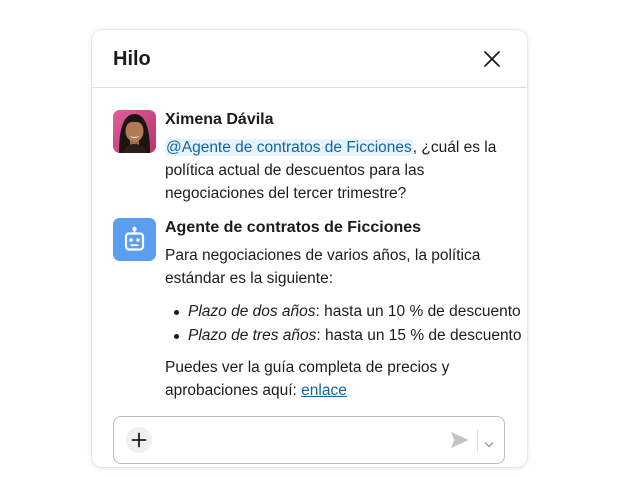 Image resolution: width=618 pixels, height=477 pixels. I want to click on message-author: Agente de contratos de Ficciones, so click(293, 227).